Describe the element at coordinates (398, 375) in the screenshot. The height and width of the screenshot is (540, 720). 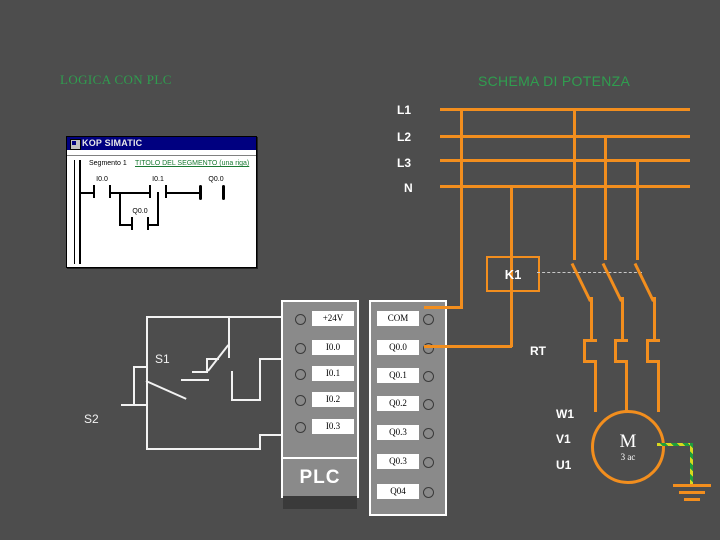
I see `terminal-label: Q0.1` at that location.